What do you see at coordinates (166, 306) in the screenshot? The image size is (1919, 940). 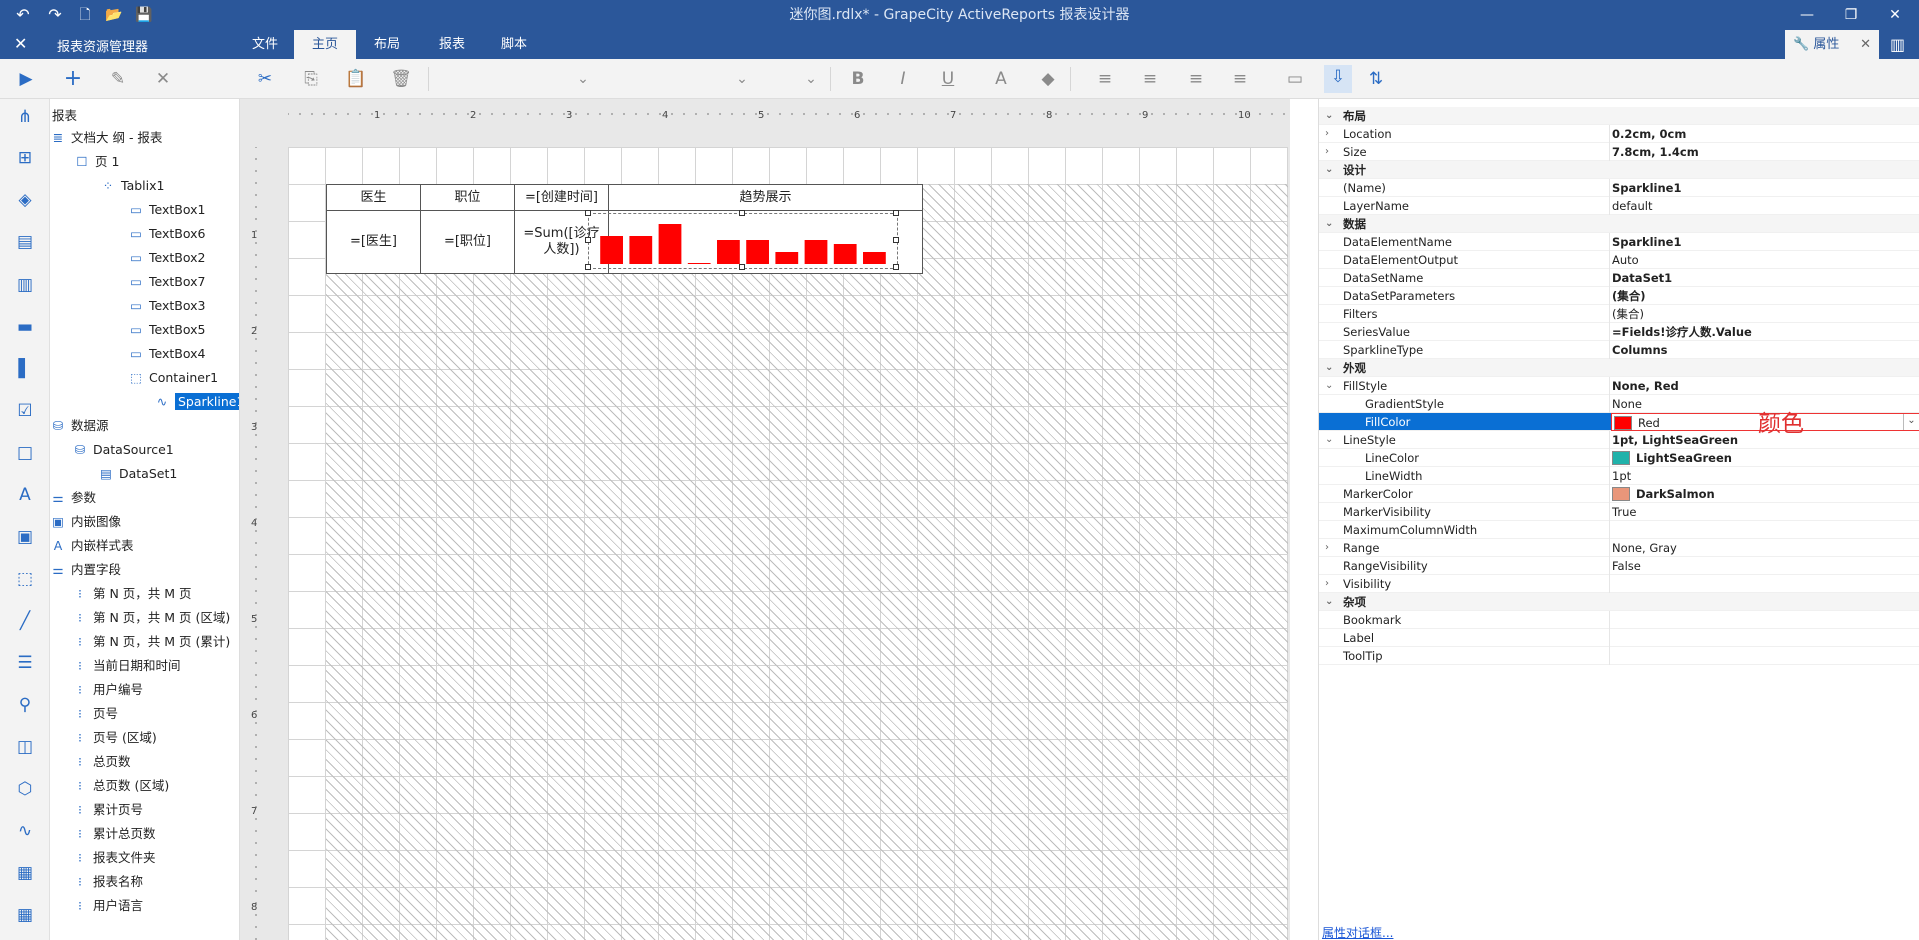 I see `tree-node-textbox: ▭ TextBox3` at bounding box center [166, 306].